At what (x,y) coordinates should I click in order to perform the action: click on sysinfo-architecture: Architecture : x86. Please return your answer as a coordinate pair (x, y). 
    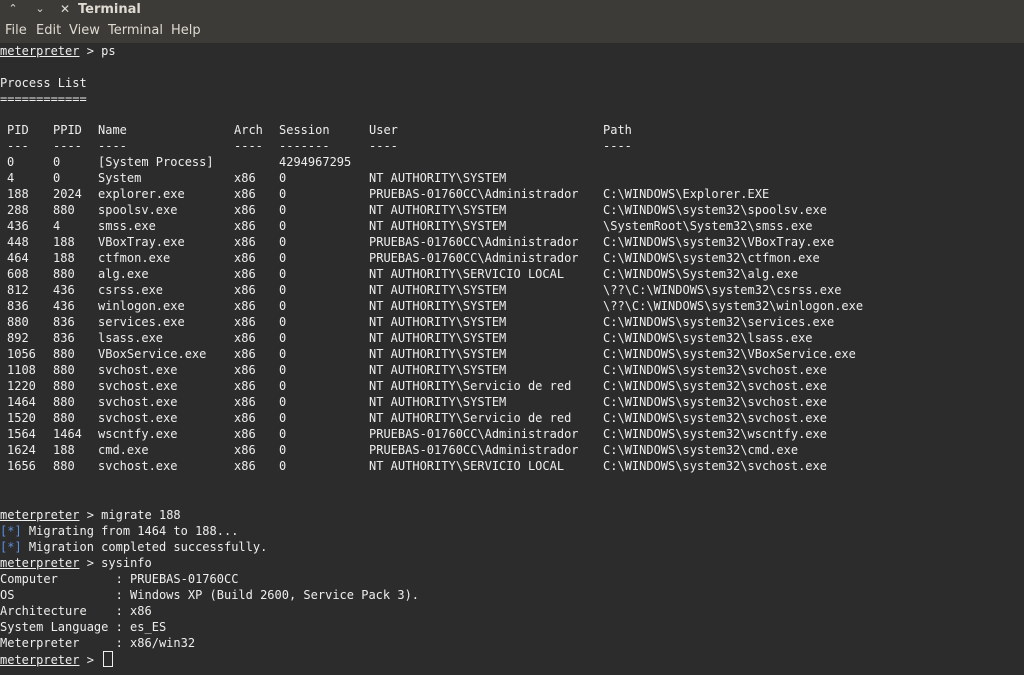
    Looking at the image, I should click on (76, 611).